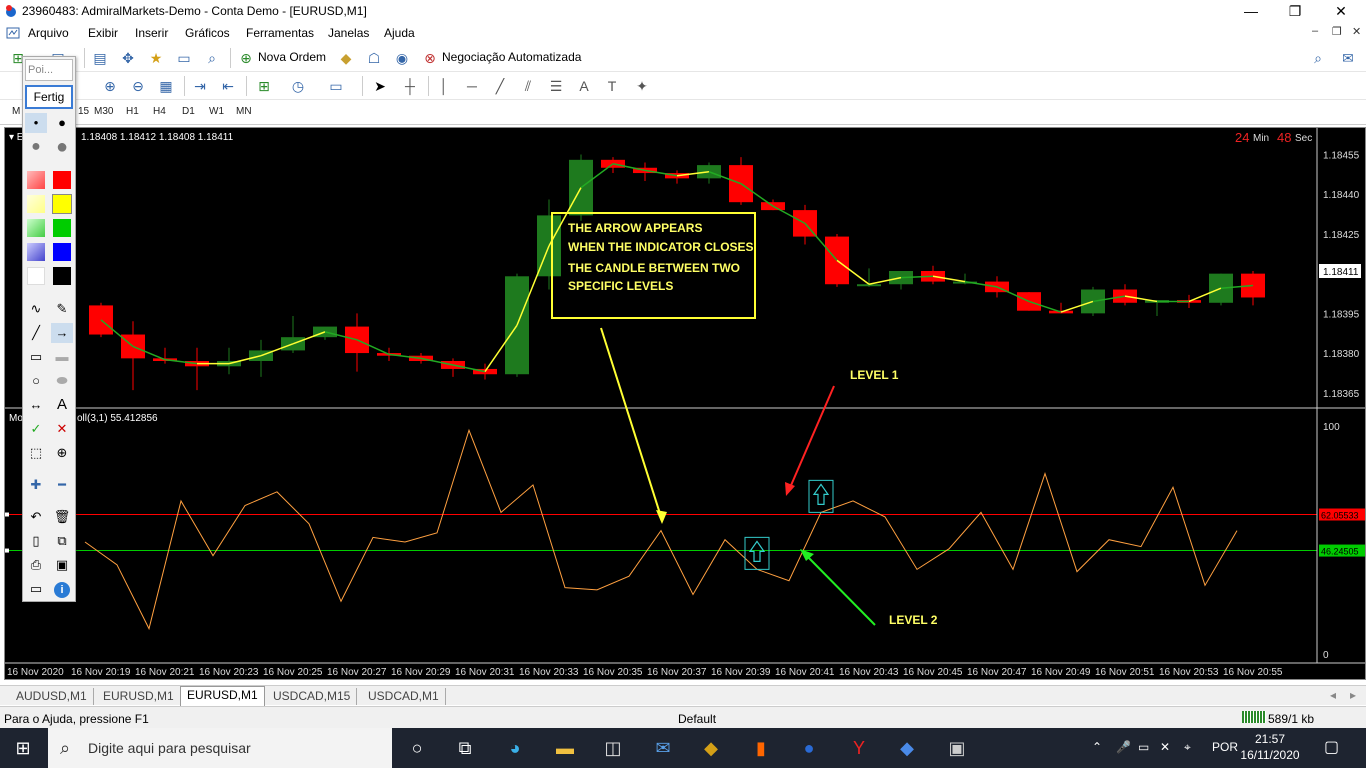  What do you see at coordinates (36, 541) in the screenshot?
I see `new-page-icon: ▯` at bounding box center [36, 541].